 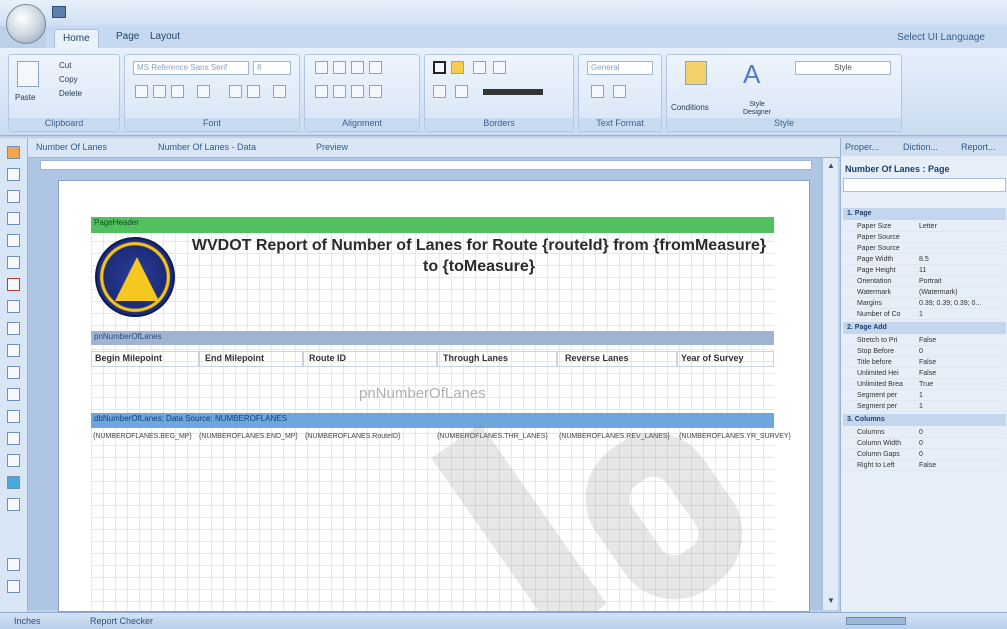 What do you see at coordinates (135, 277) in the screenshot?
I see `wvdot-logo` at bounding box center [135, 277].